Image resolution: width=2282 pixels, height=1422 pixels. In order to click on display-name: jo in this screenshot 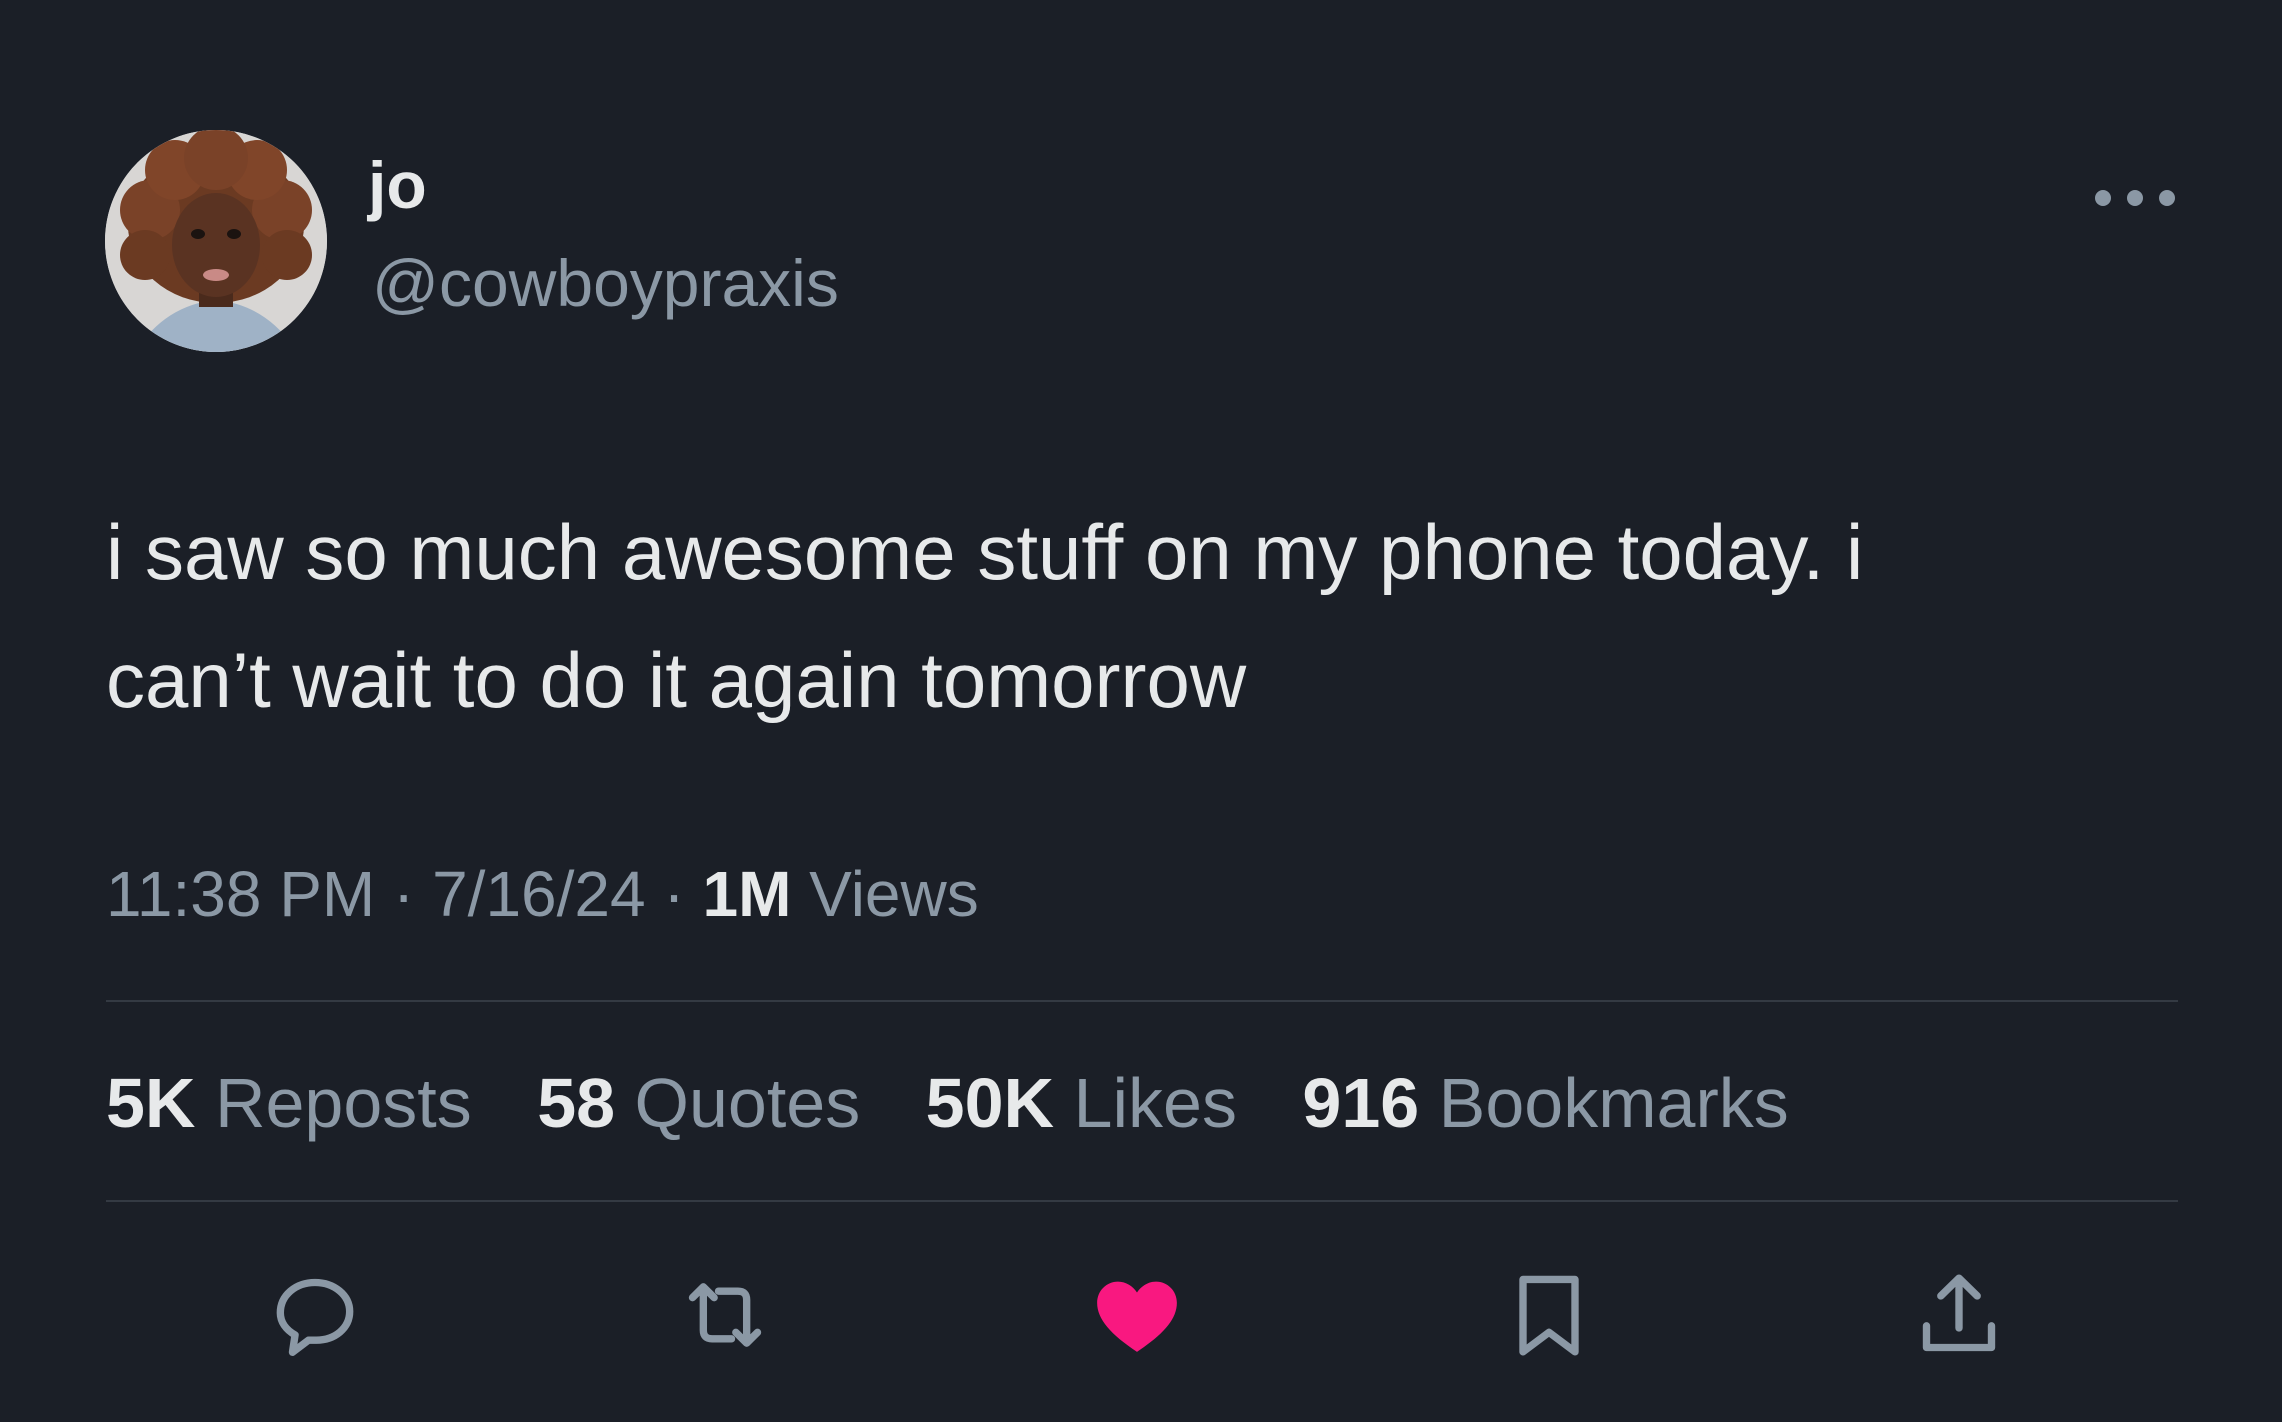, I will do `click(397, 185)`.